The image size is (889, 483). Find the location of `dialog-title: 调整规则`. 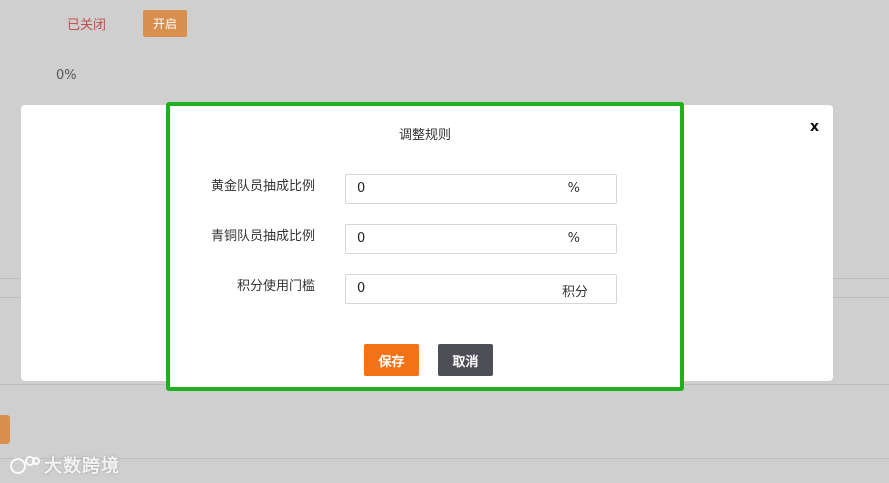

dialog-title: 调整规则 is located at coordinates (424, 135).